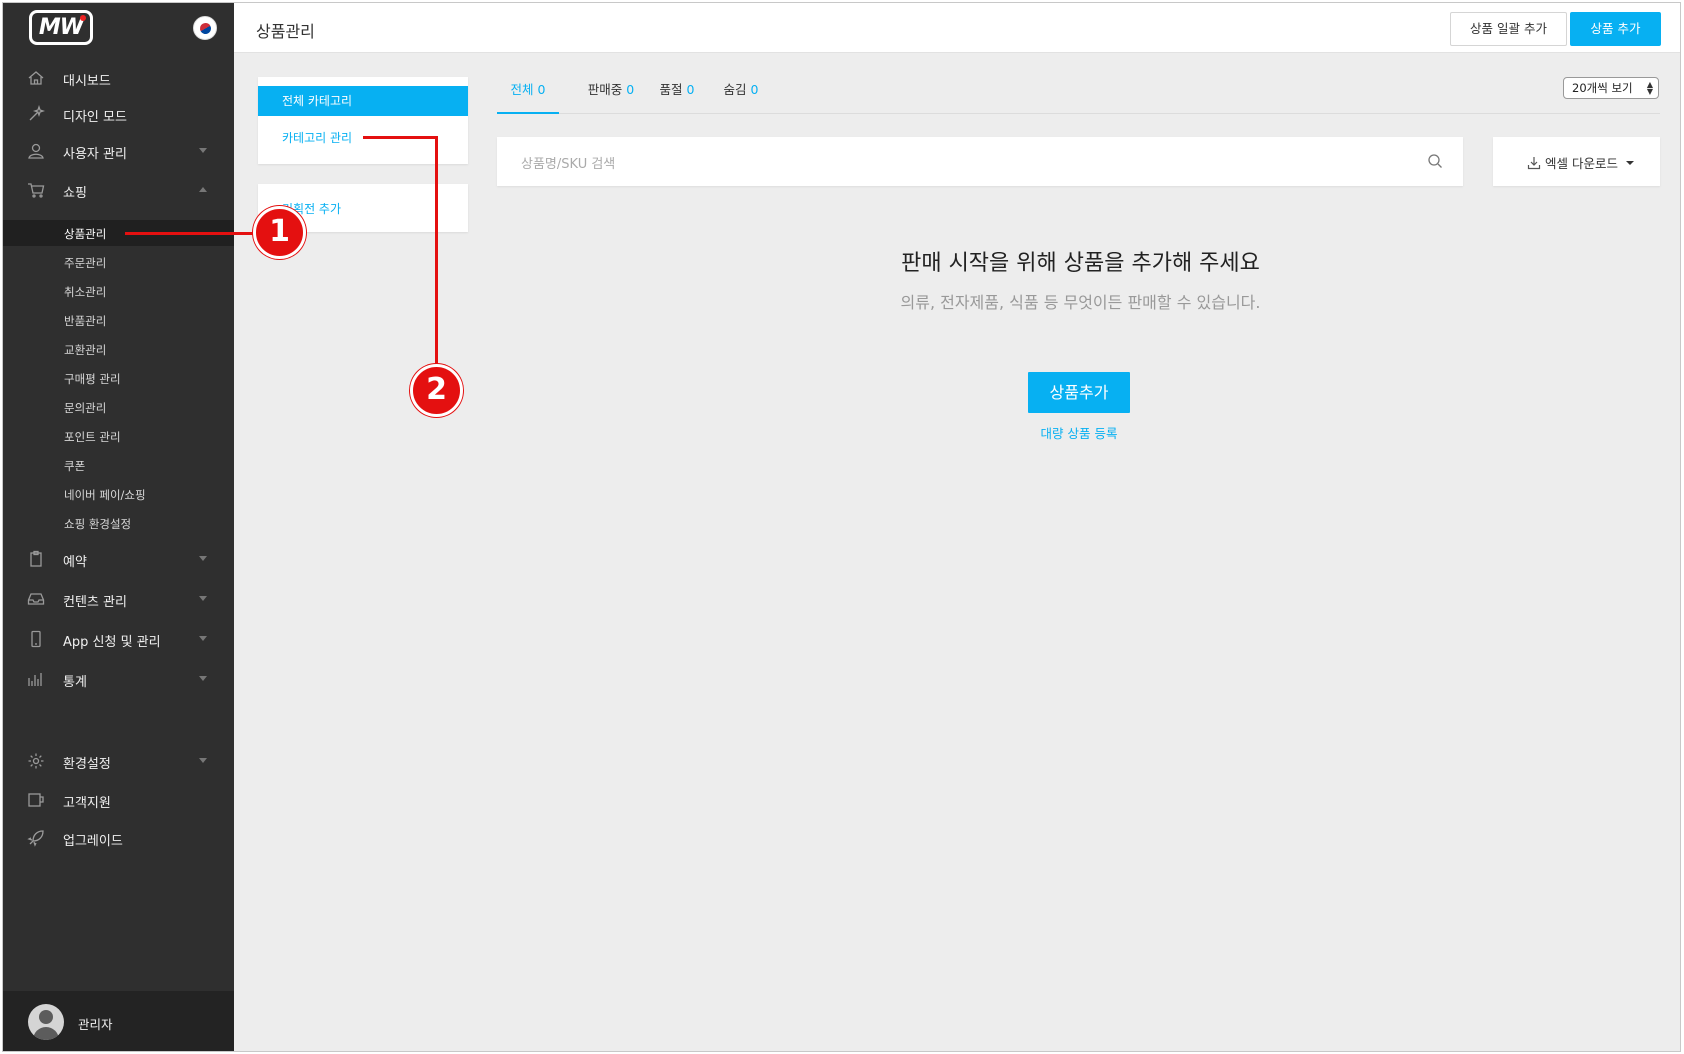 This screenshot has height=1054, width=1684. Describe the element at coordinates (190, 233) in the screenshot. I see `callout-1-line` at that location.